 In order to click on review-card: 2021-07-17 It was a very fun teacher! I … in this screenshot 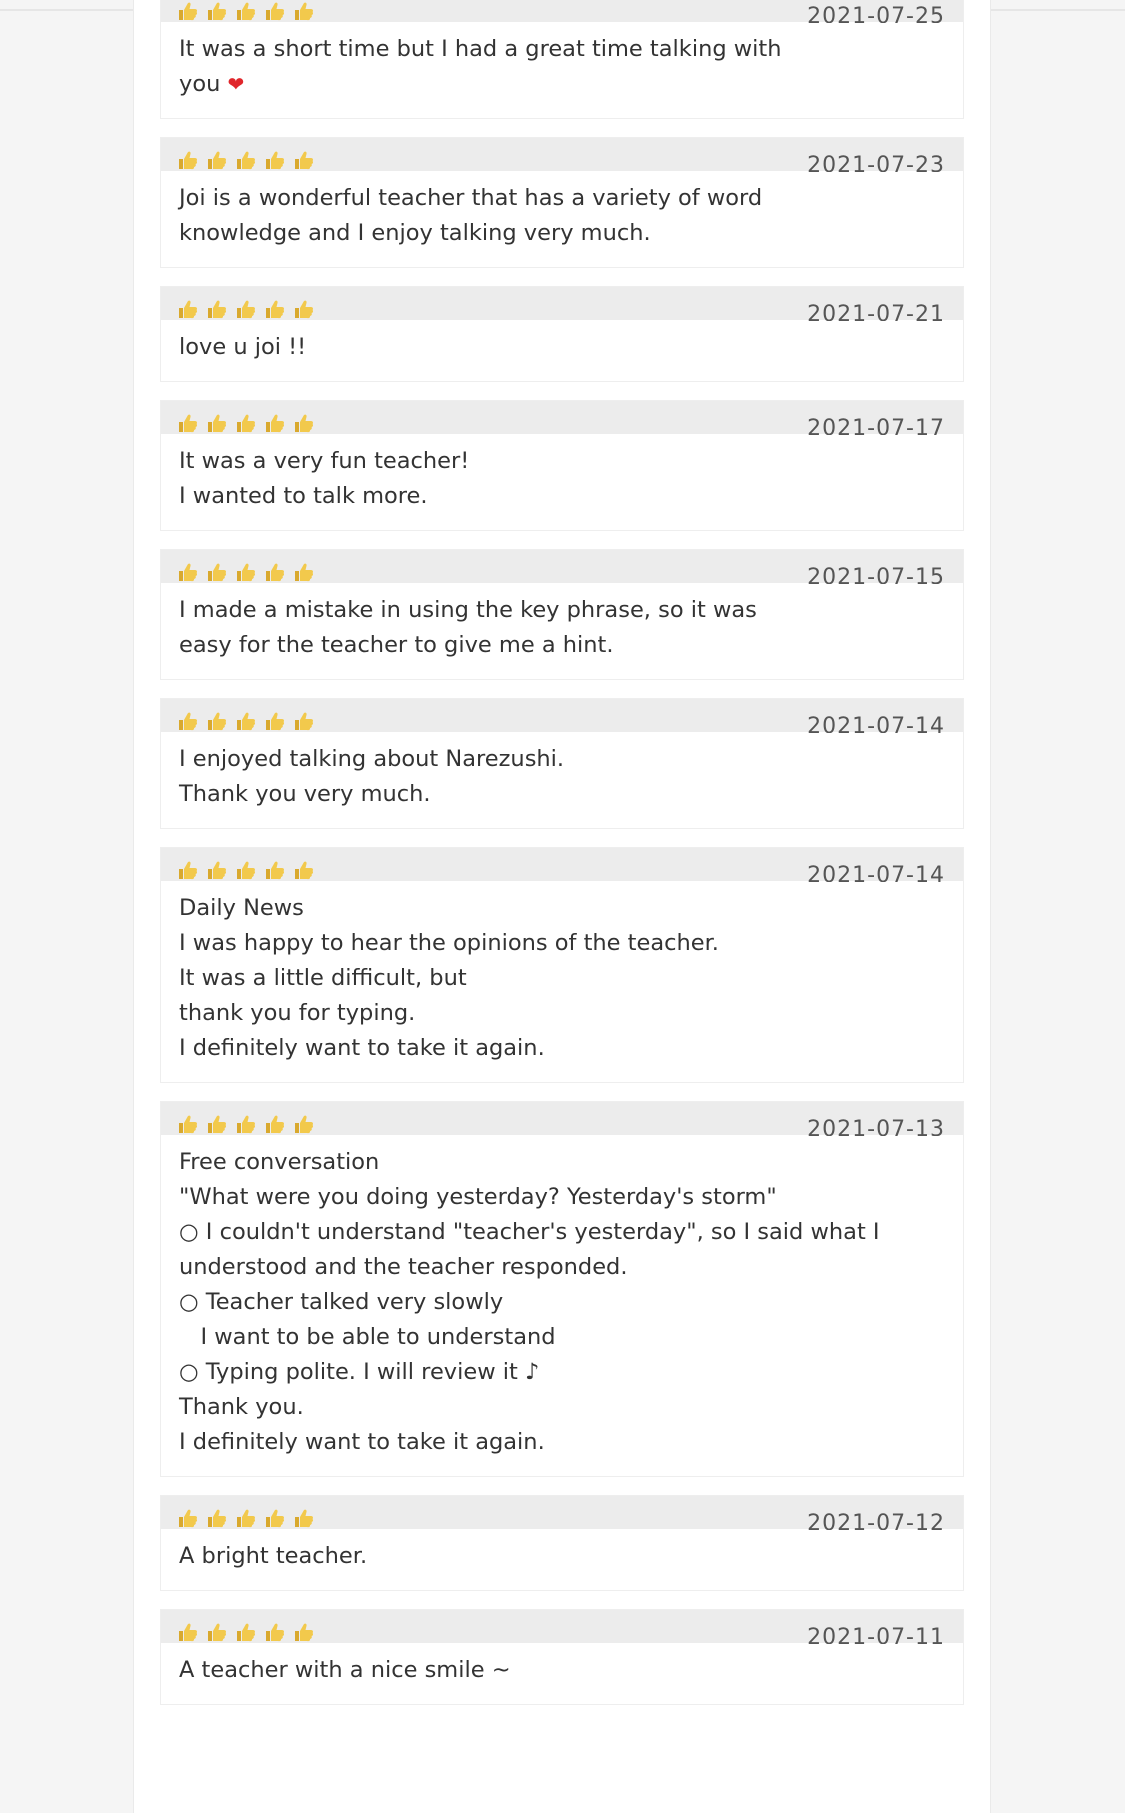, I will do `click(562, 465)`.